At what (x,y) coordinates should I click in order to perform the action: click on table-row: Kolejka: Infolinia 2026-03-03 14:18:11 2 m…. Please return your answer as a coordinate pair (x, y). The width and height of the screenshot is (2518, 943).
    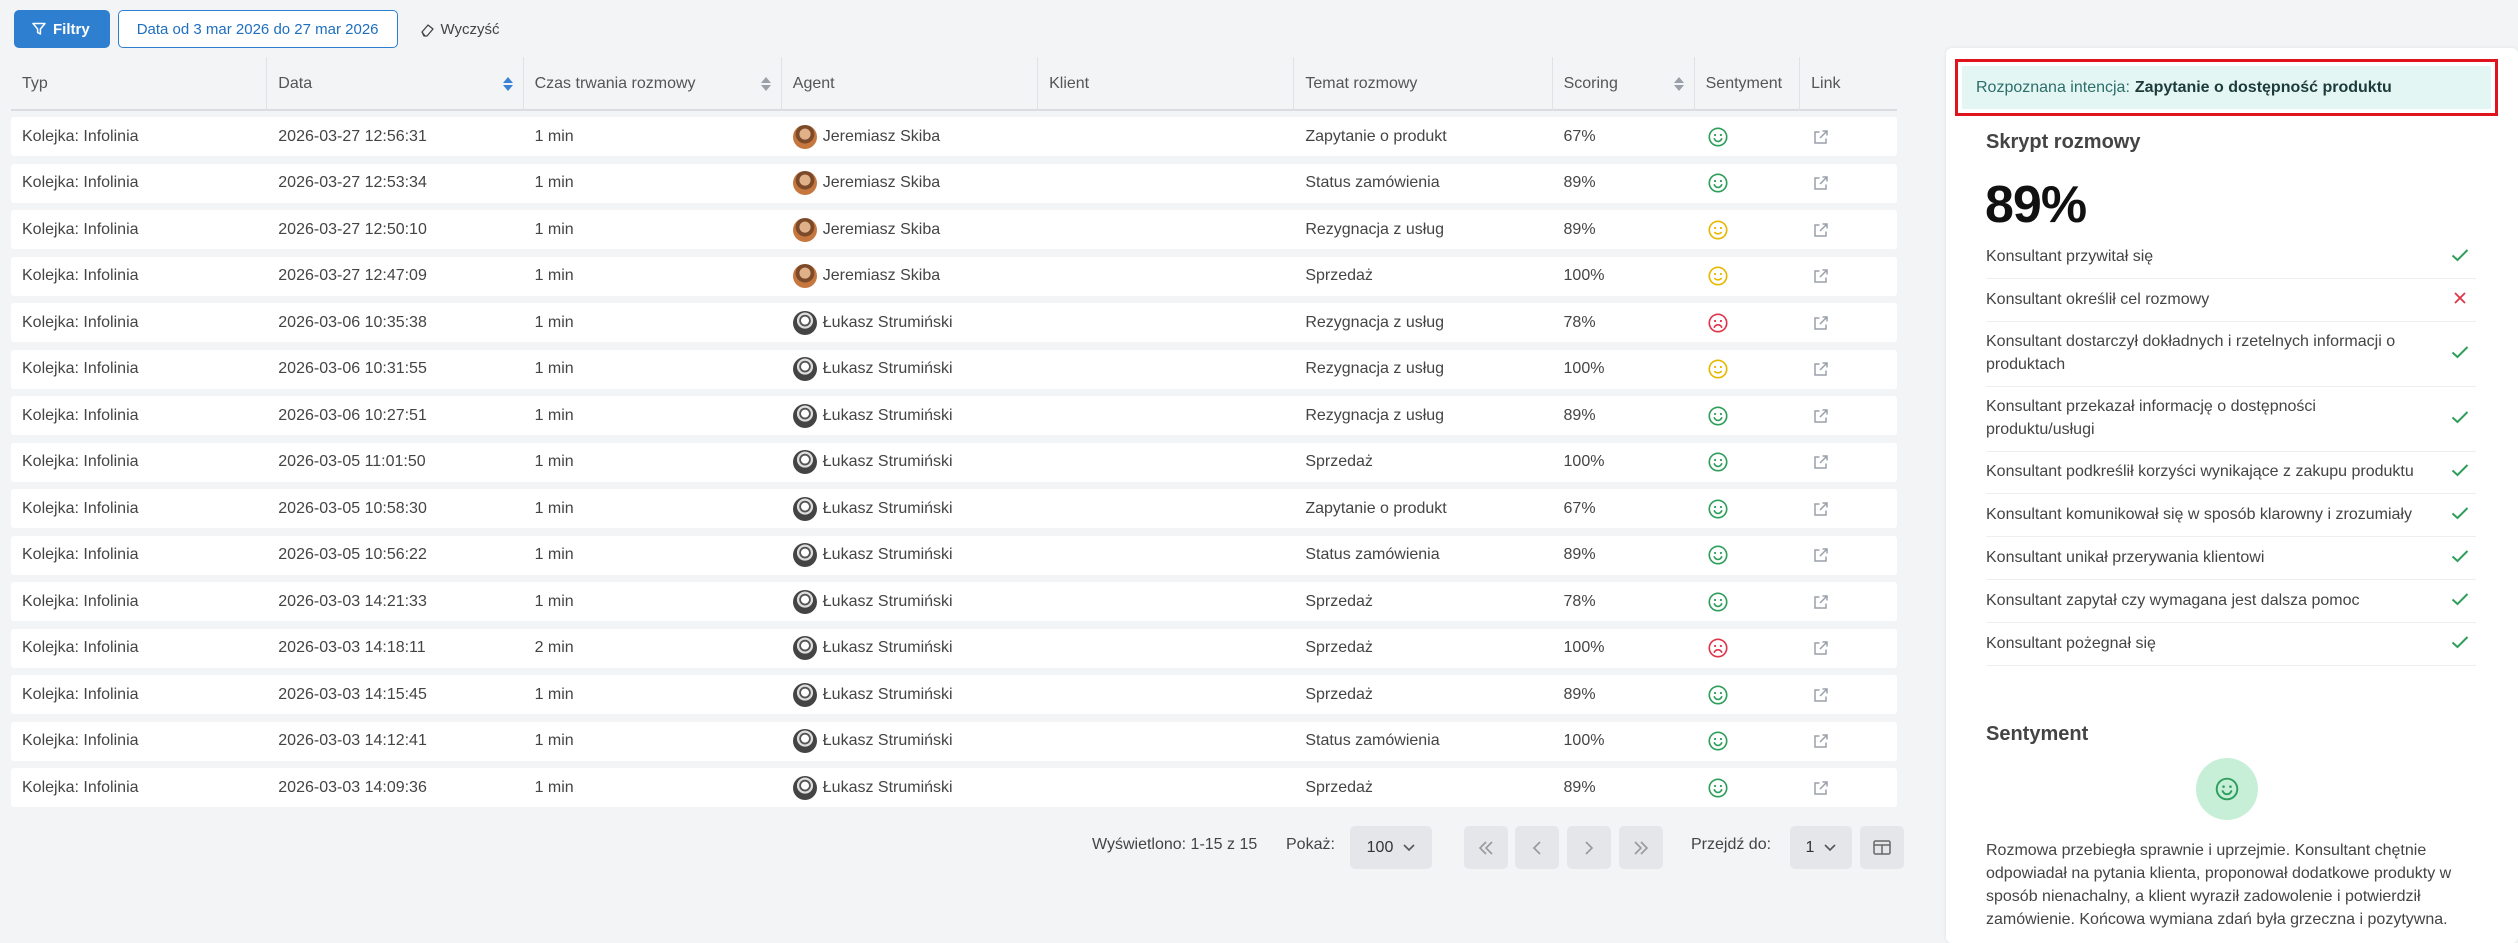
    Looking at the image, I should click on (954, 648).